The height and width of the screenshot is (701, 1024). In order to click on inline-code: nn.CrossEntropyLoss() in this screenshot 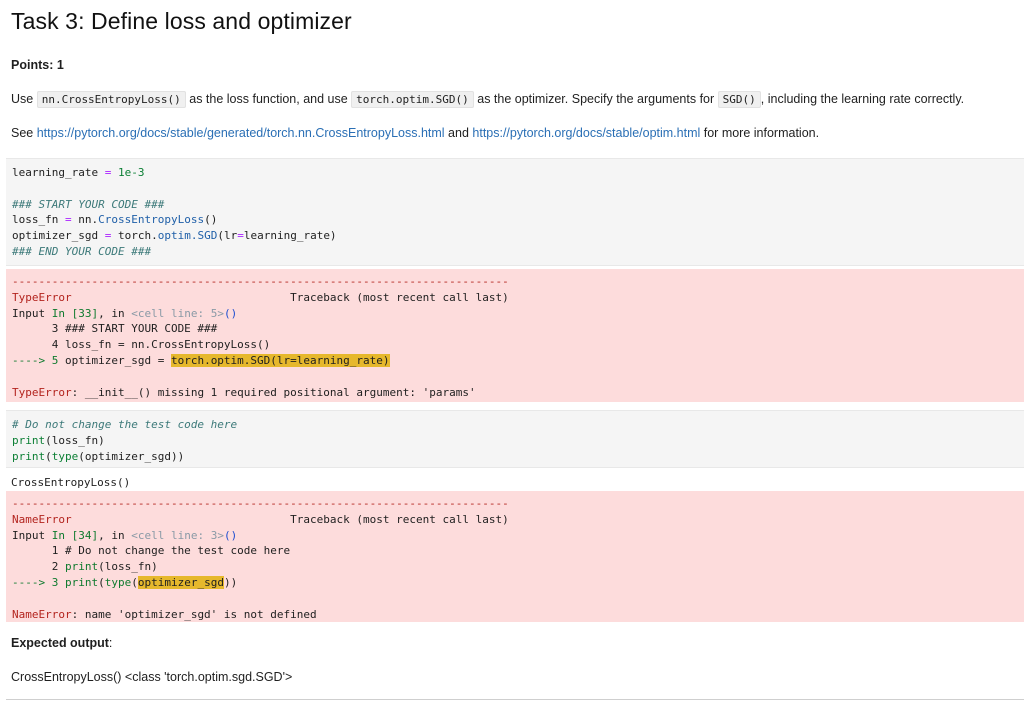, I will do `click(111, 99)`.